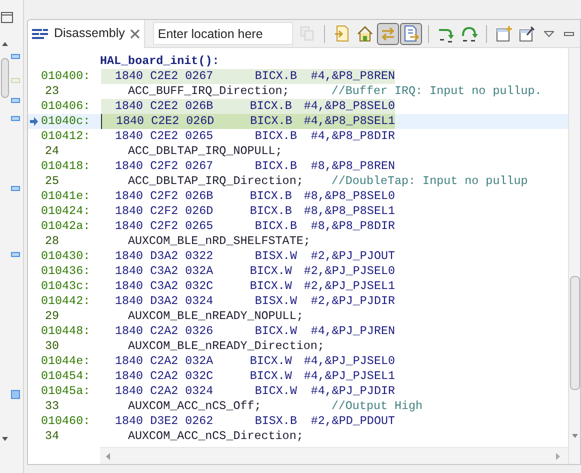 The width and height of the screenshot is (581, 473). I want to click on operands: #4,&P8_P8SEL0, so click(349, 106).